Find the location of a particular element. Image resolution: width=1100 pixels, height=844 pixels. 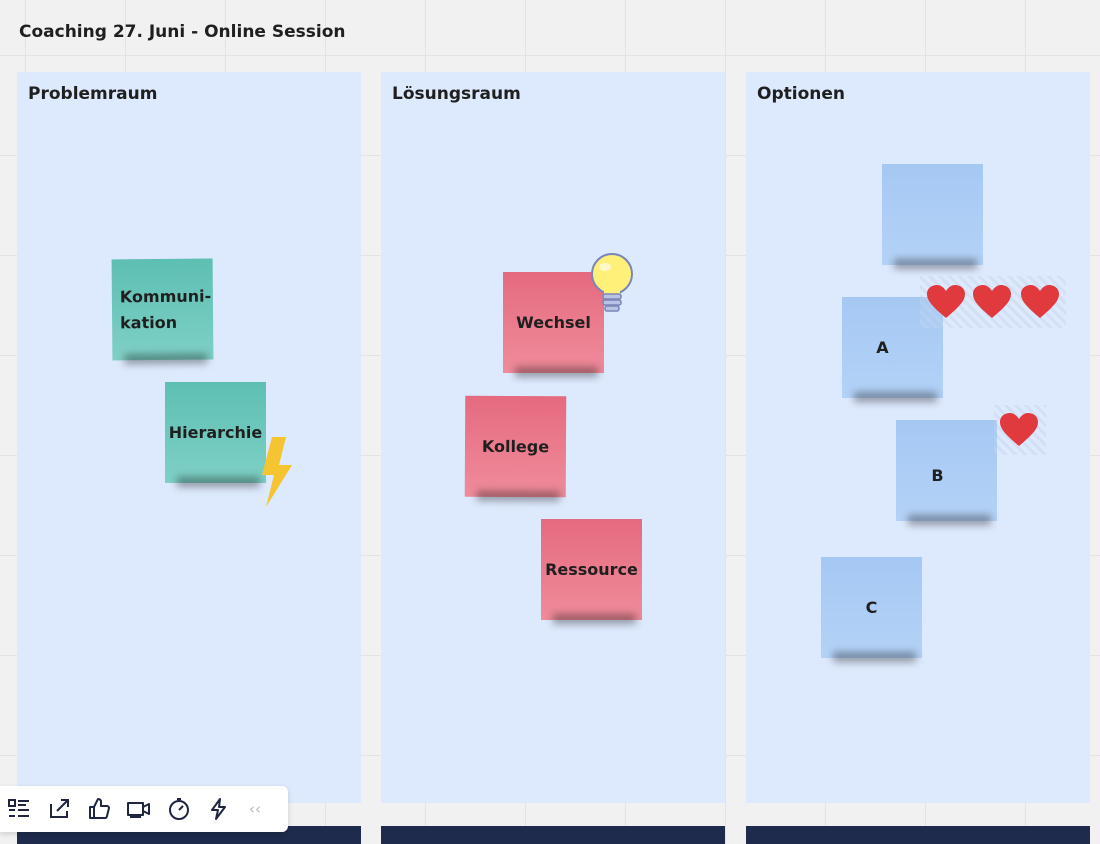

sticky-note-hierarchie: Hierarchie is located at coordinates (215, 432).